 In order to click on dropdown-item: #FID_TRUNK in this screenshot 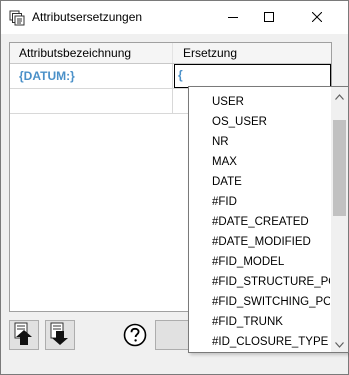, I will do `click(271, 322)`.